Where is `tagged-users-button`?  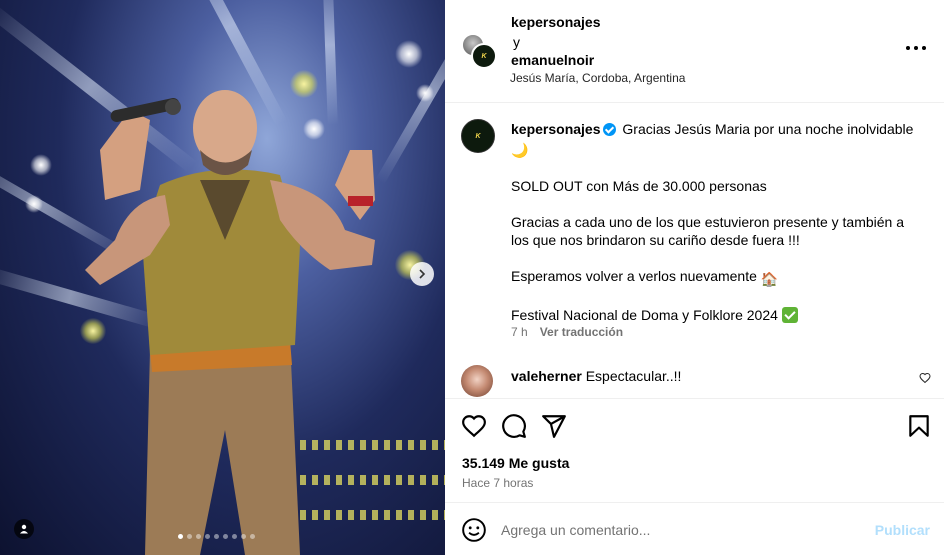
tagged-users-button is located at coordinates (24, 529).